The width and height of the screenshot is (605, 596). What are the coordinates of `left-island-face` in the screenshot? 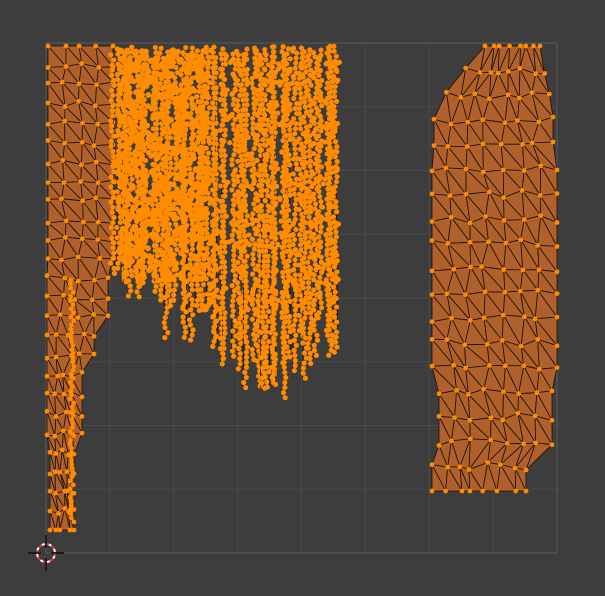 It's located at (101, 325).